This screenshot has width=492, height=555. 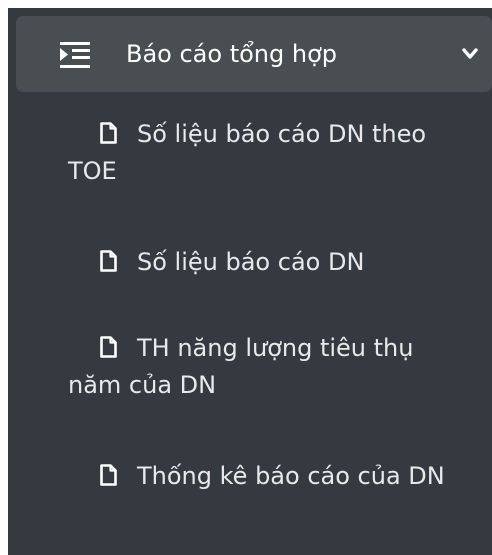 I want to click on submenu-item-so-lieu: Số liệu báo cáo DN, so click(x=268, y=262).